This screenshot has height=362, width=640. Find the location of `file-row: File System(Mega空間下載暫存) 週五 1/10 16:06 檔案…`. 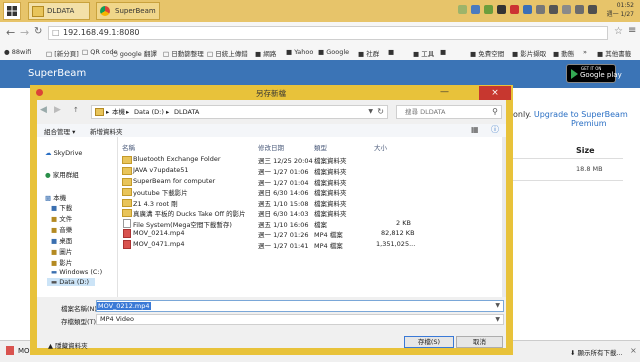

file-row: File System(Mega空間下載暫存) 週五 1/10 16:06 檔案… is located at coordinates (312, 224).